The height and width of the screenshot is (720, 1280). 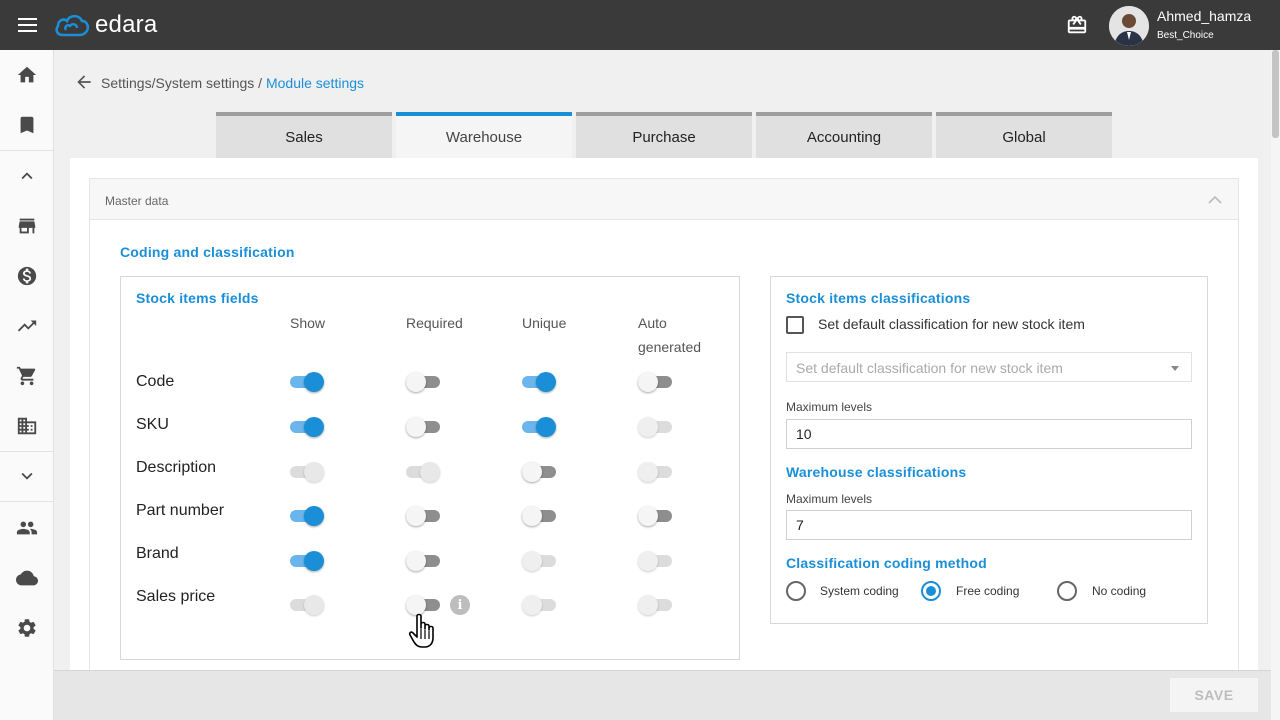 What do you see at coordinates (421, 630) in the screenshot?
I see `hand-cursor-icon` at bounding box center [421, 630].